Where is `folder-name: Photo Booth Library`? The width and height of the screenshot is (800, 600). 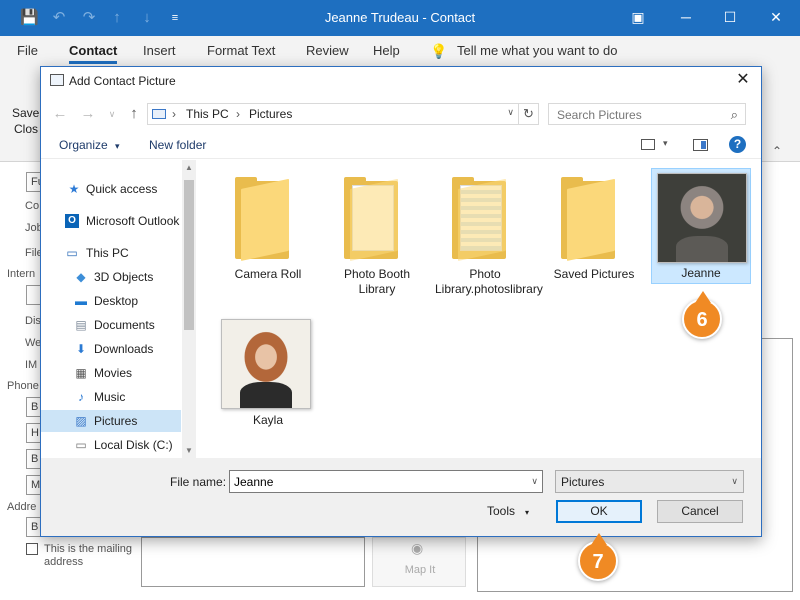
folder-name: Photo Booth Library is located at coordinates (377, 281).